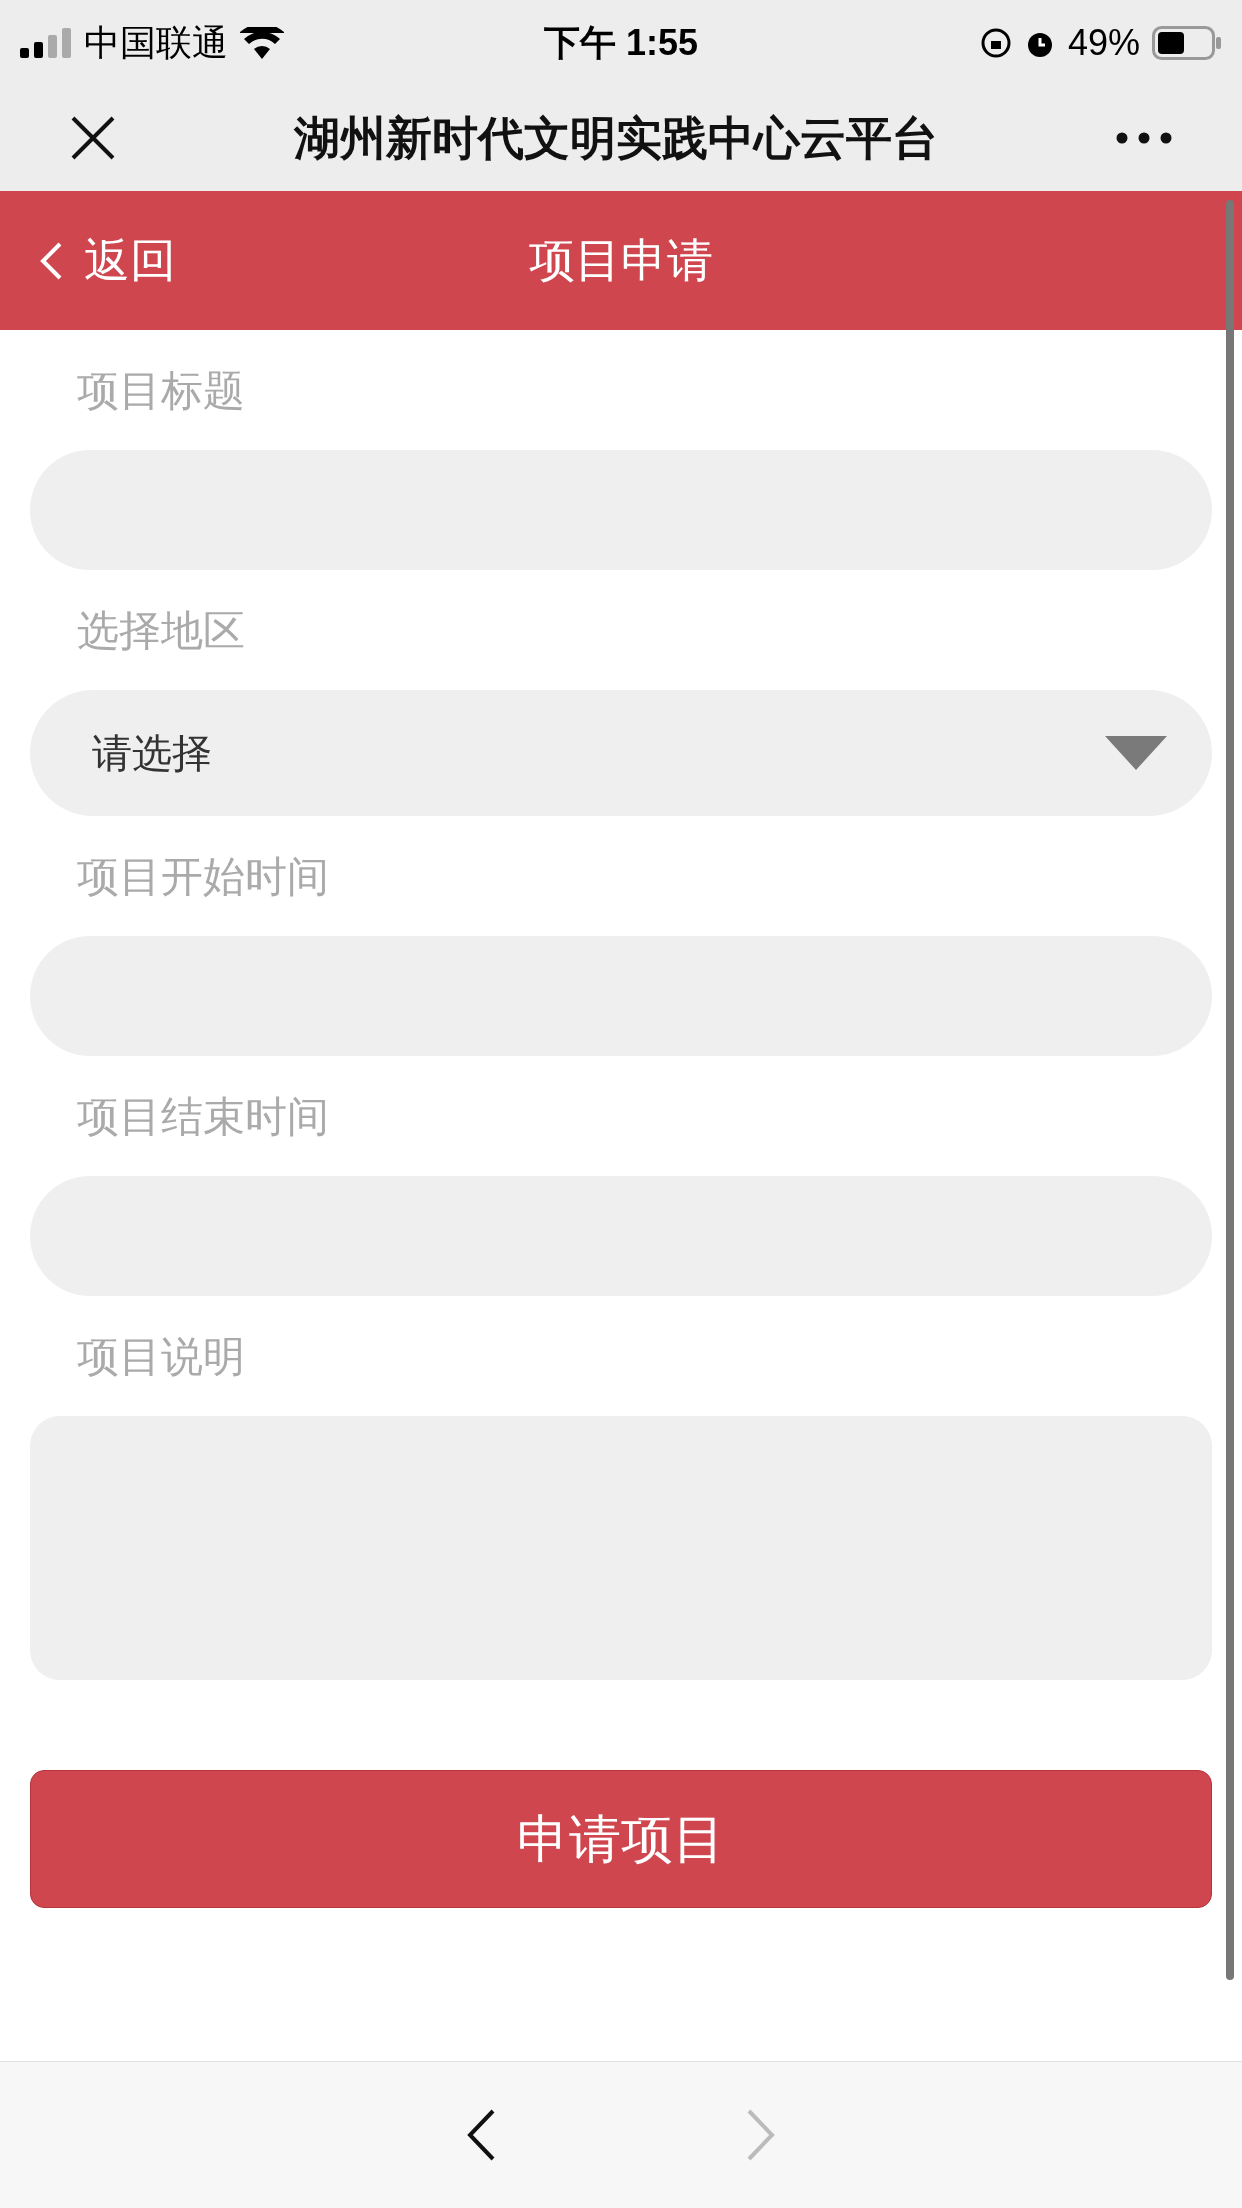 The width and height of the screenshot is (1242, 2208). I want to click on rotation-lock-icon, so click(995, 42).